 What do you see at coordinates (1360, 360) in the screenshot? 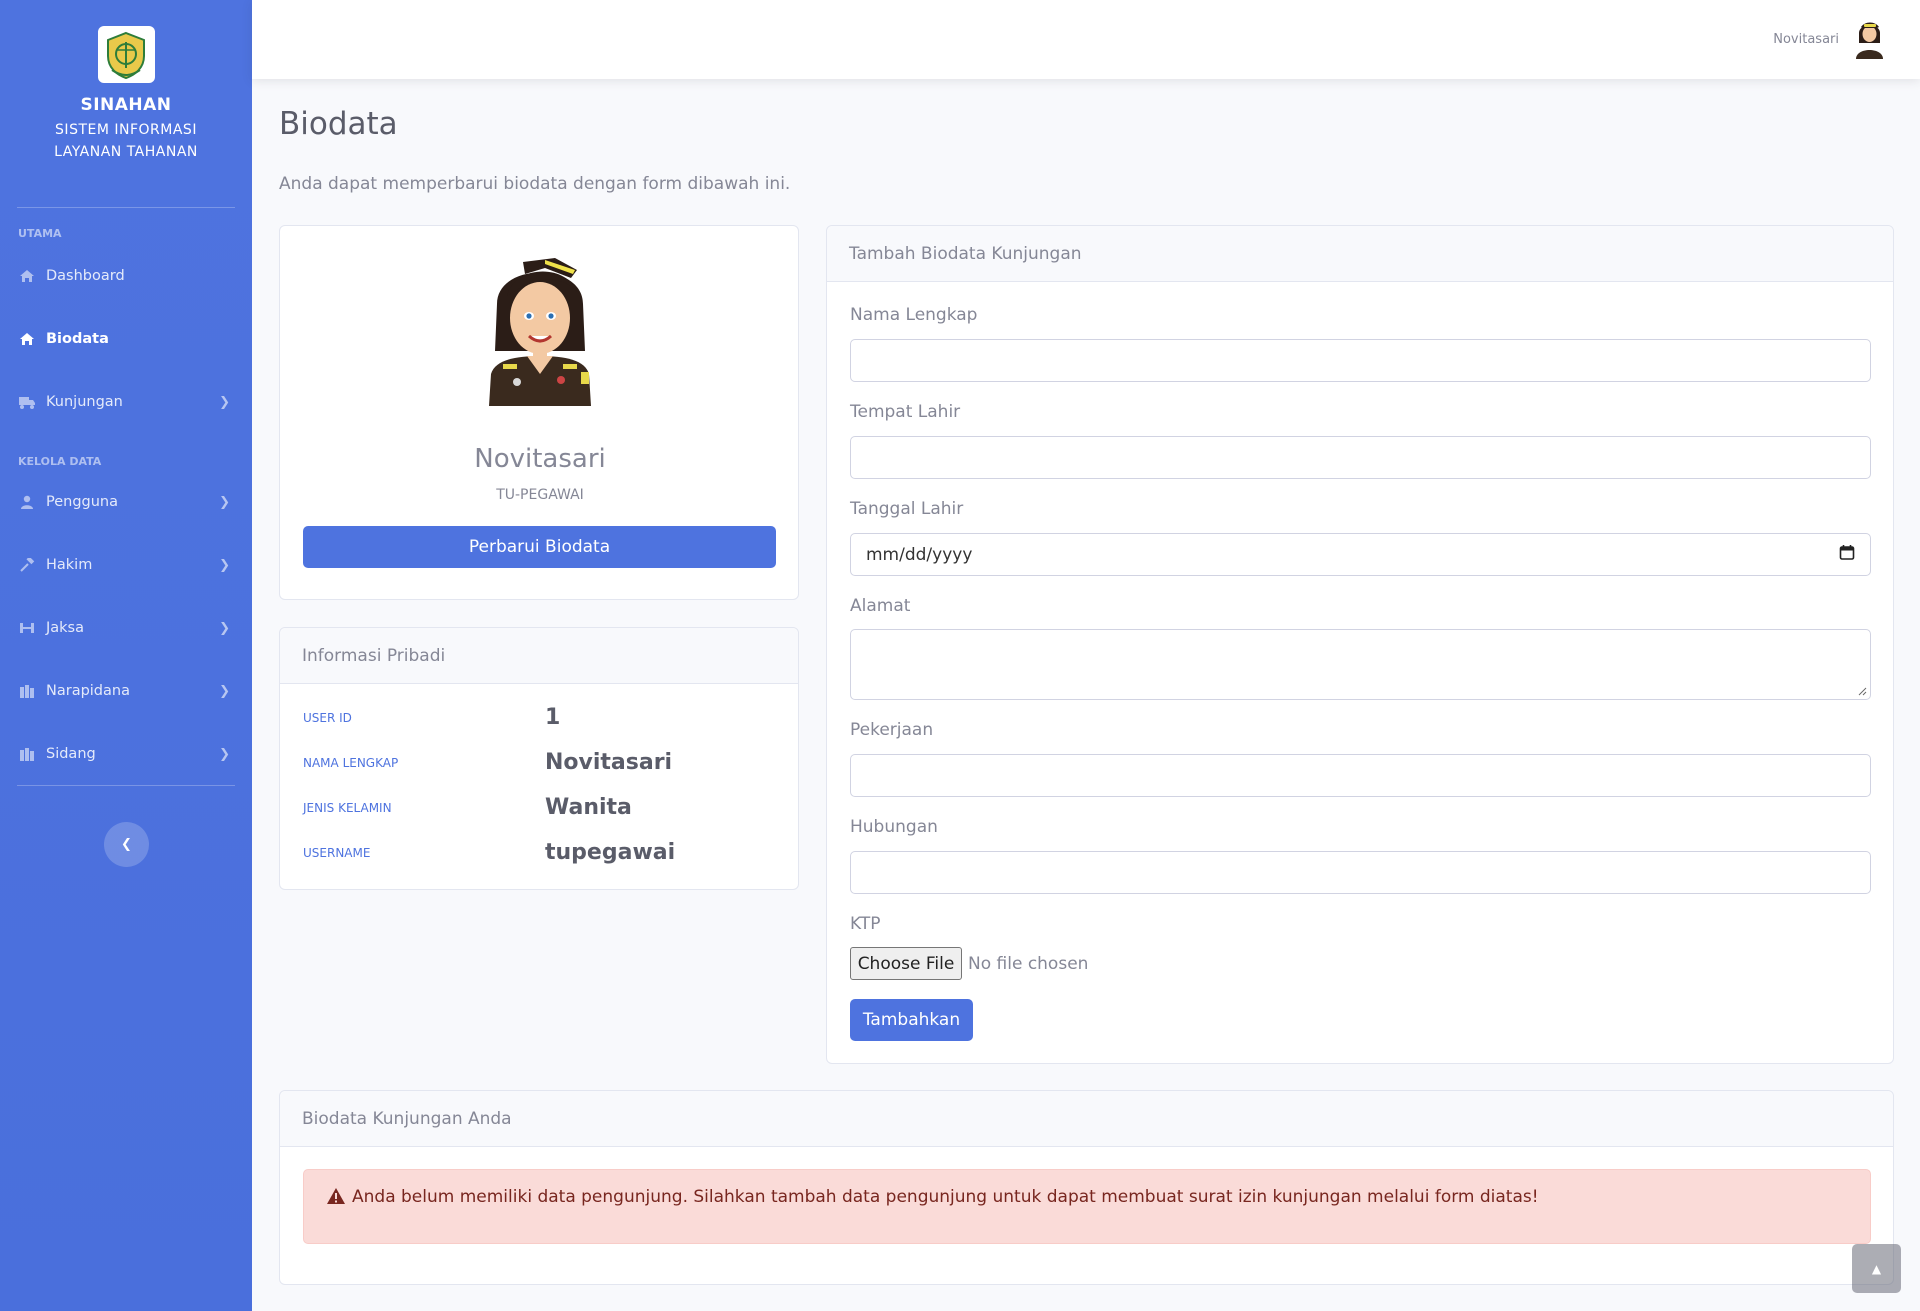
I see `nama-lengkap-input` at bounding box center [1360, 360].